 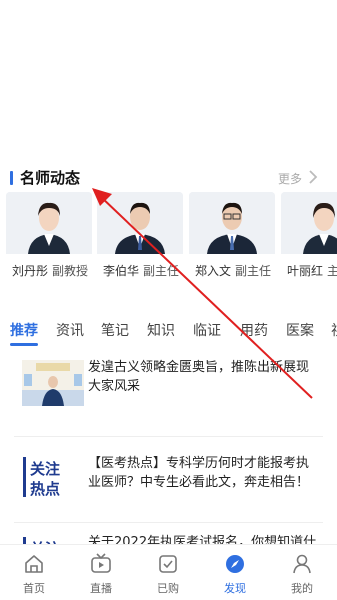 What do you see at coordinates (50, 271) in the screenshot?
I see `doctor-name: 刘丹彤 副教授` at bounding box center [50, 271].